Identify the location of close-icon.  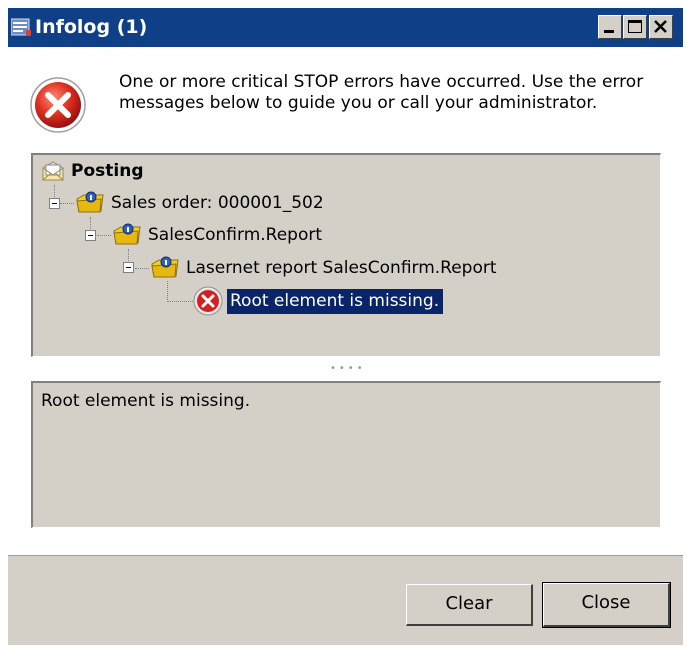
(660, 26).